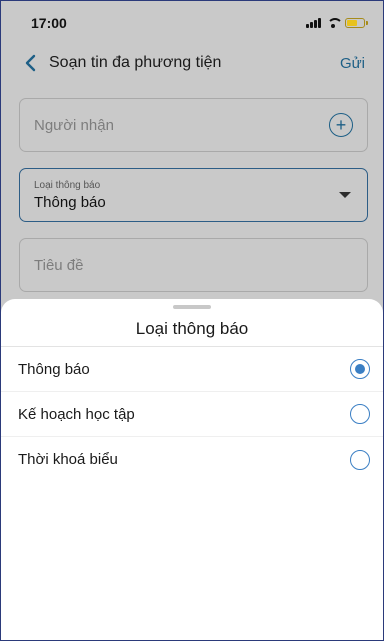 This screenshot has height=641, width=384. Describe the element at coordinates (76, 414) in the screenshot. I see `option-label: Kế hoạch học tập` at that location.